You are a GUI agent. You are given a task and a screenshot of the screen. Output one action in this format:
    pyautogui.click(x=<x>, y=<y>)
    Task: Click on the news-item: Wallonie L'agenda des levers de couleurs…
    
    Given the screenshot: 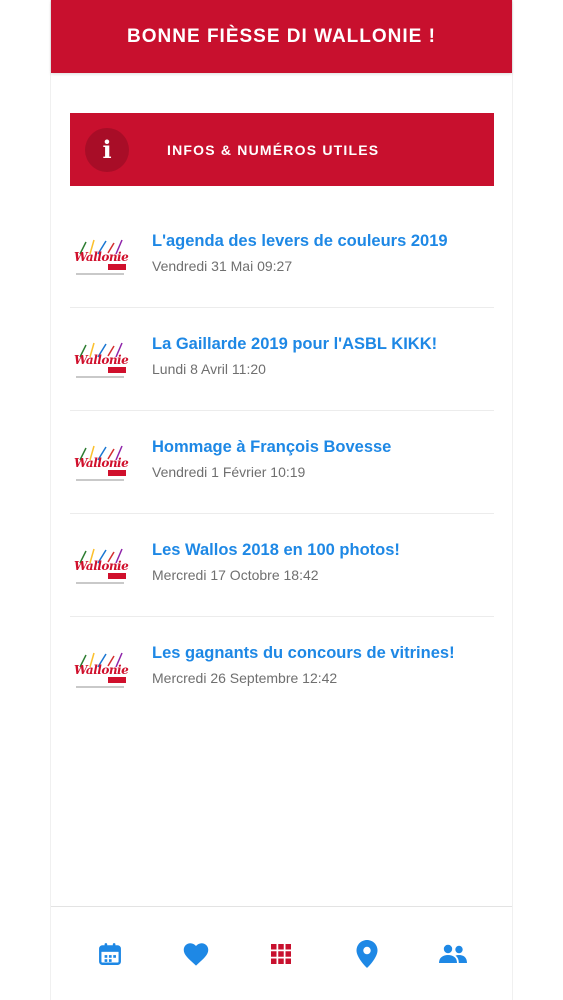 What is the action you would take?
    pyautogui.click(x=282, y=256)
    